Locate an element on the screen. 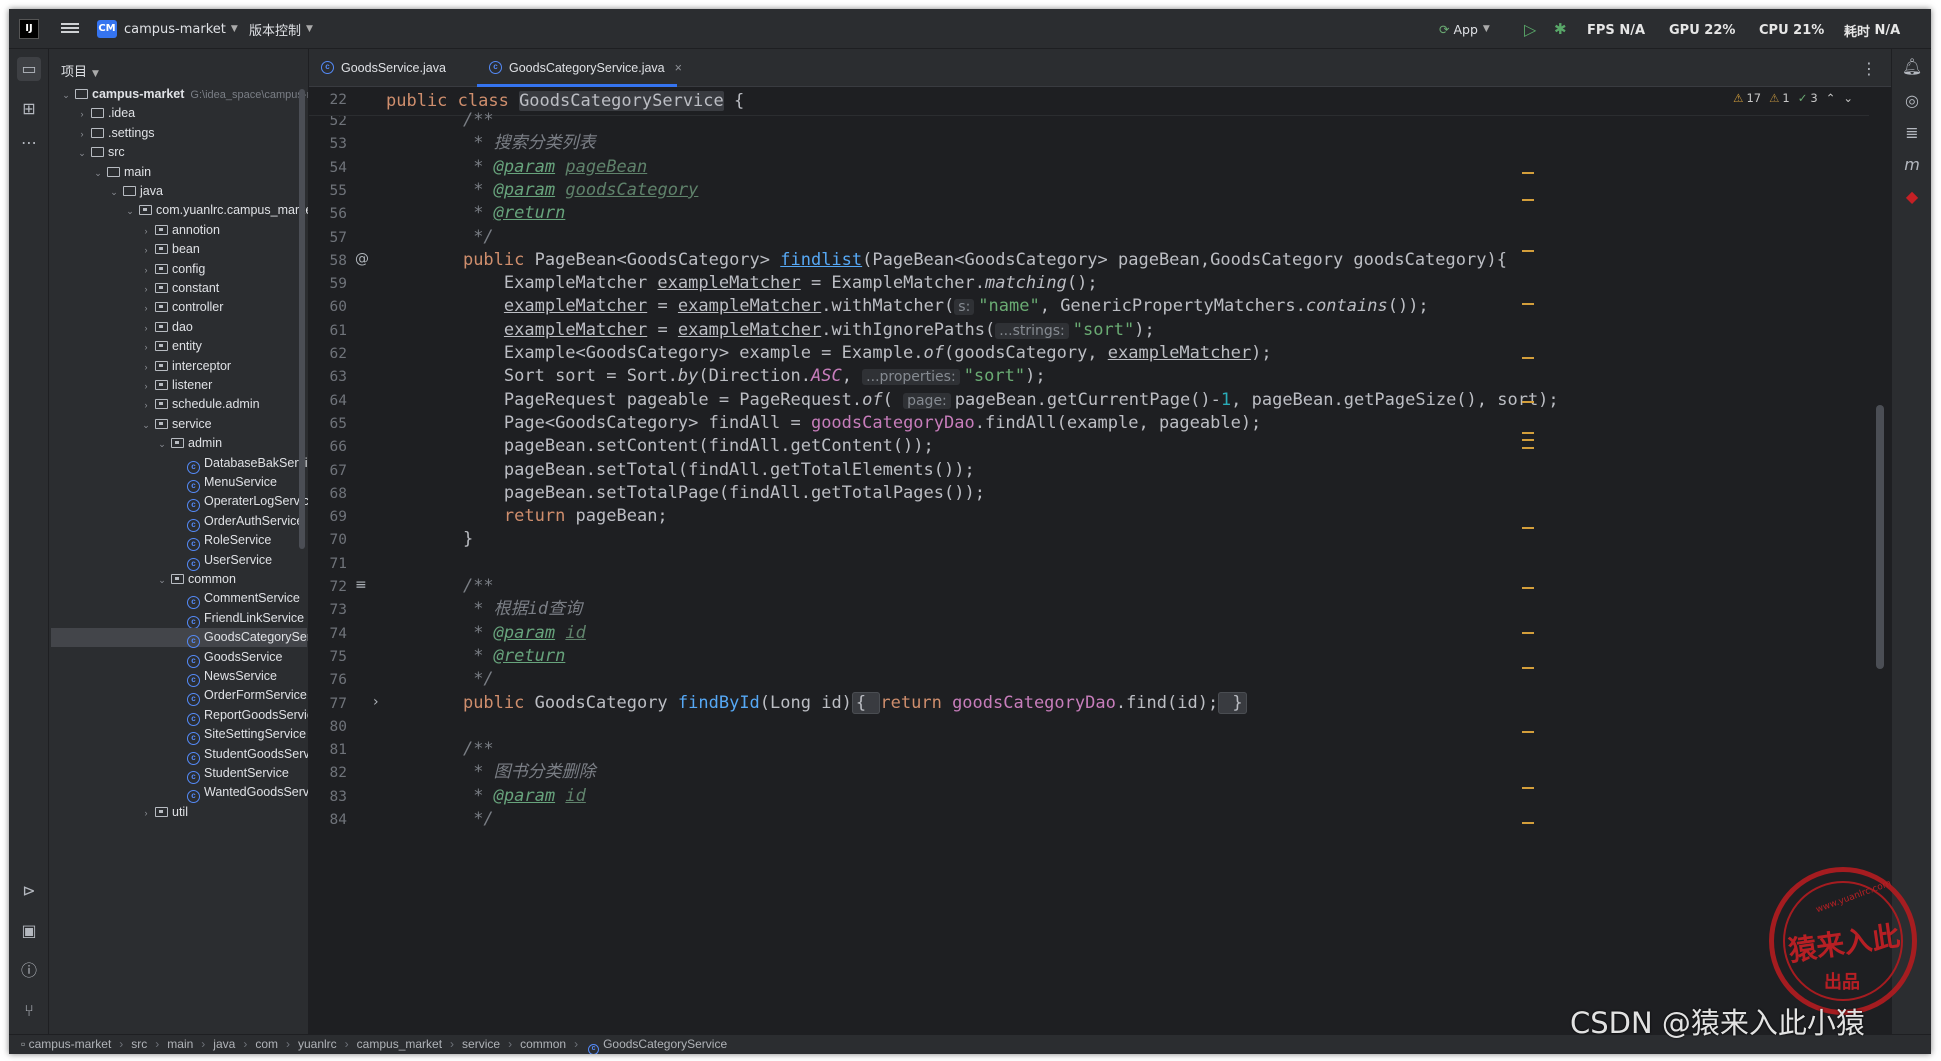  tree-item: c WantedGoodsService is located at coordinates (179, 793).